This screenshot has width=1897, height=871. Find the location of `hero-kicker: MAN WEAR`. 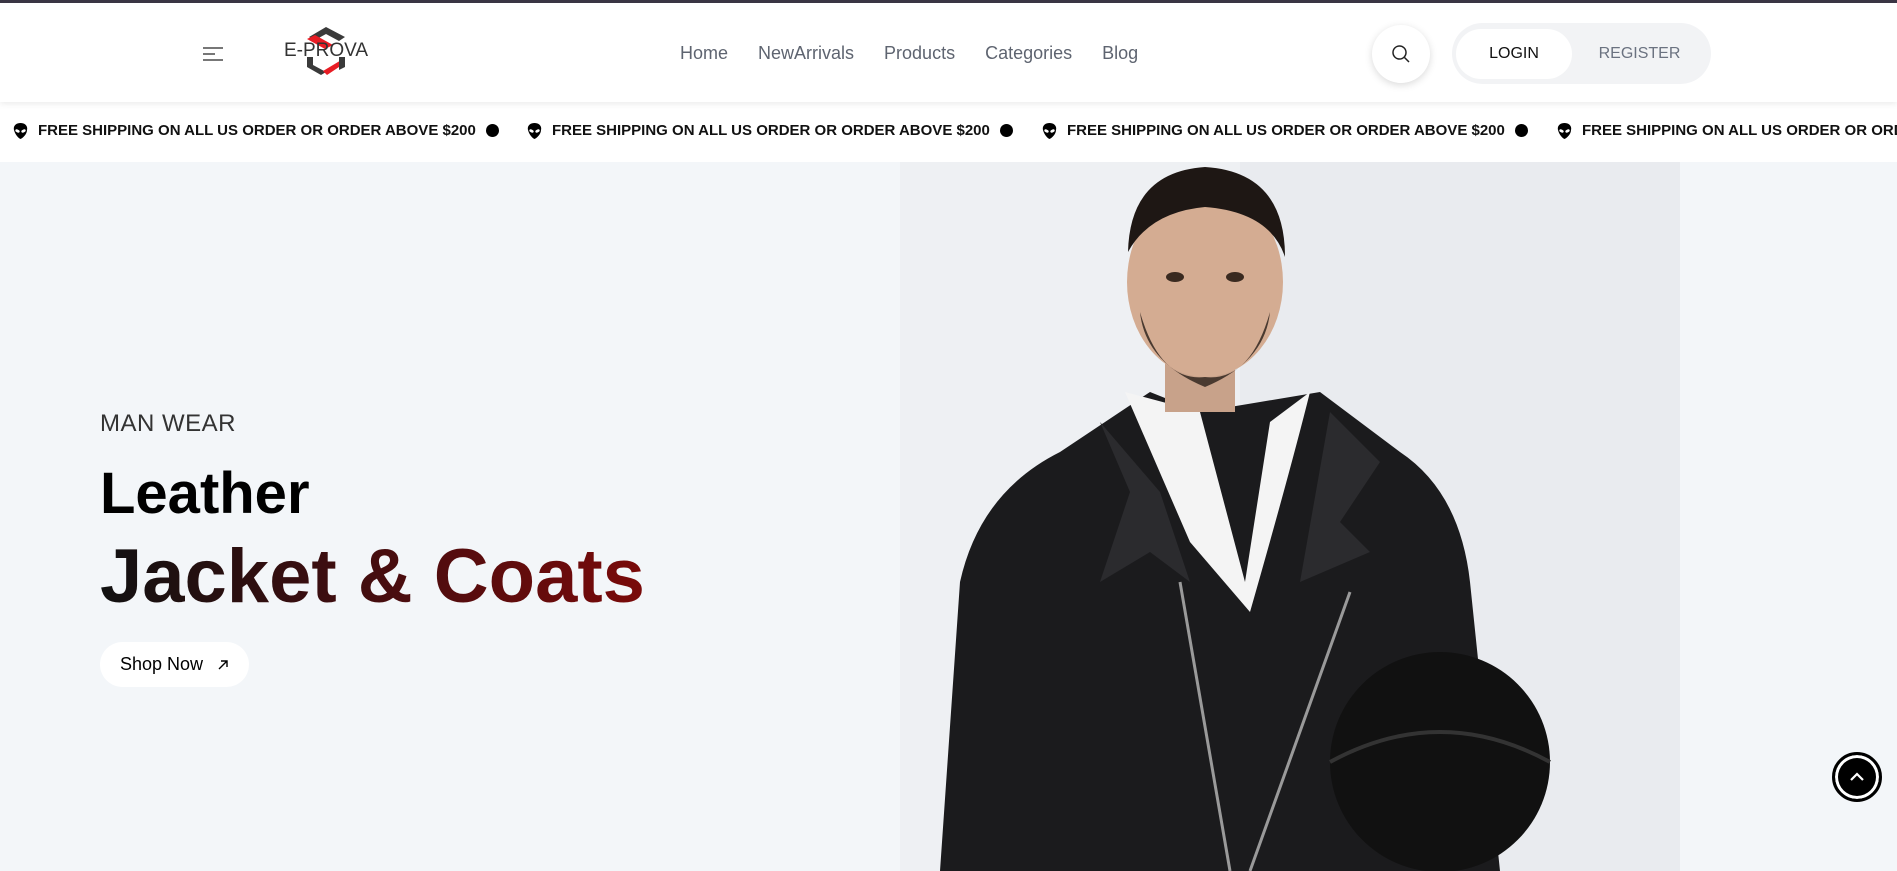

hero-kicker: MAN WEAR is located at coordinates (168, 423).